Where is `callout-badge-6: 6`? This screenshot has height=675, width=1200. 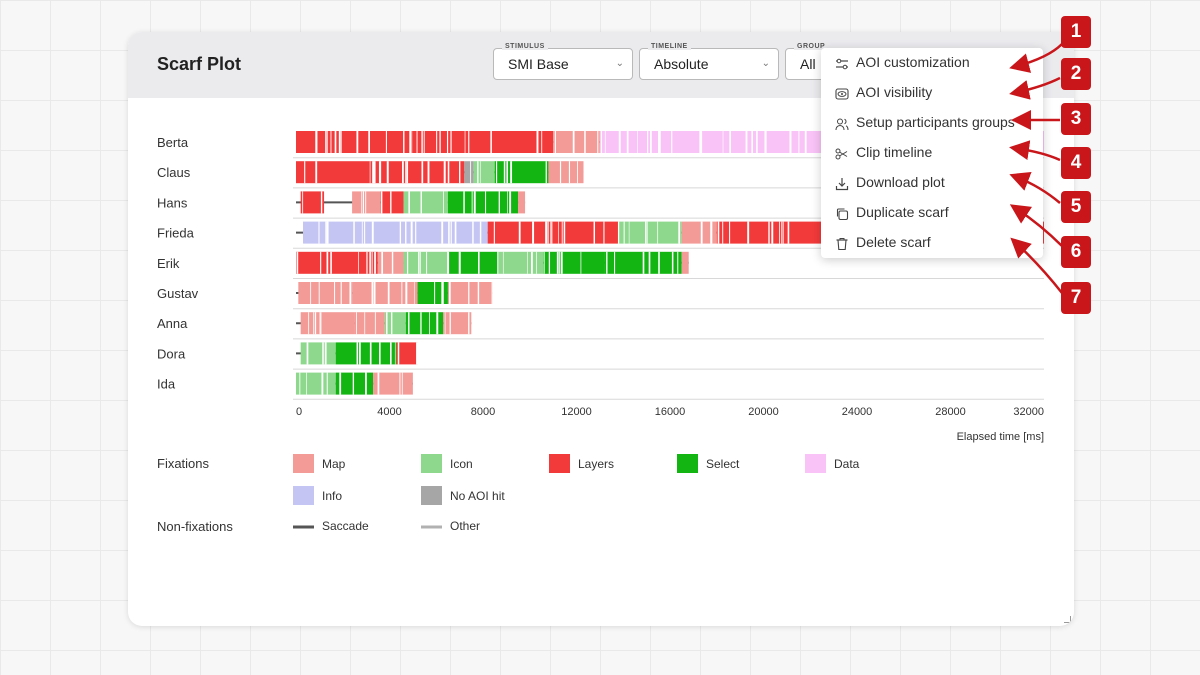 callout-badge-6: 6 is located at coordinates (1076, 252).